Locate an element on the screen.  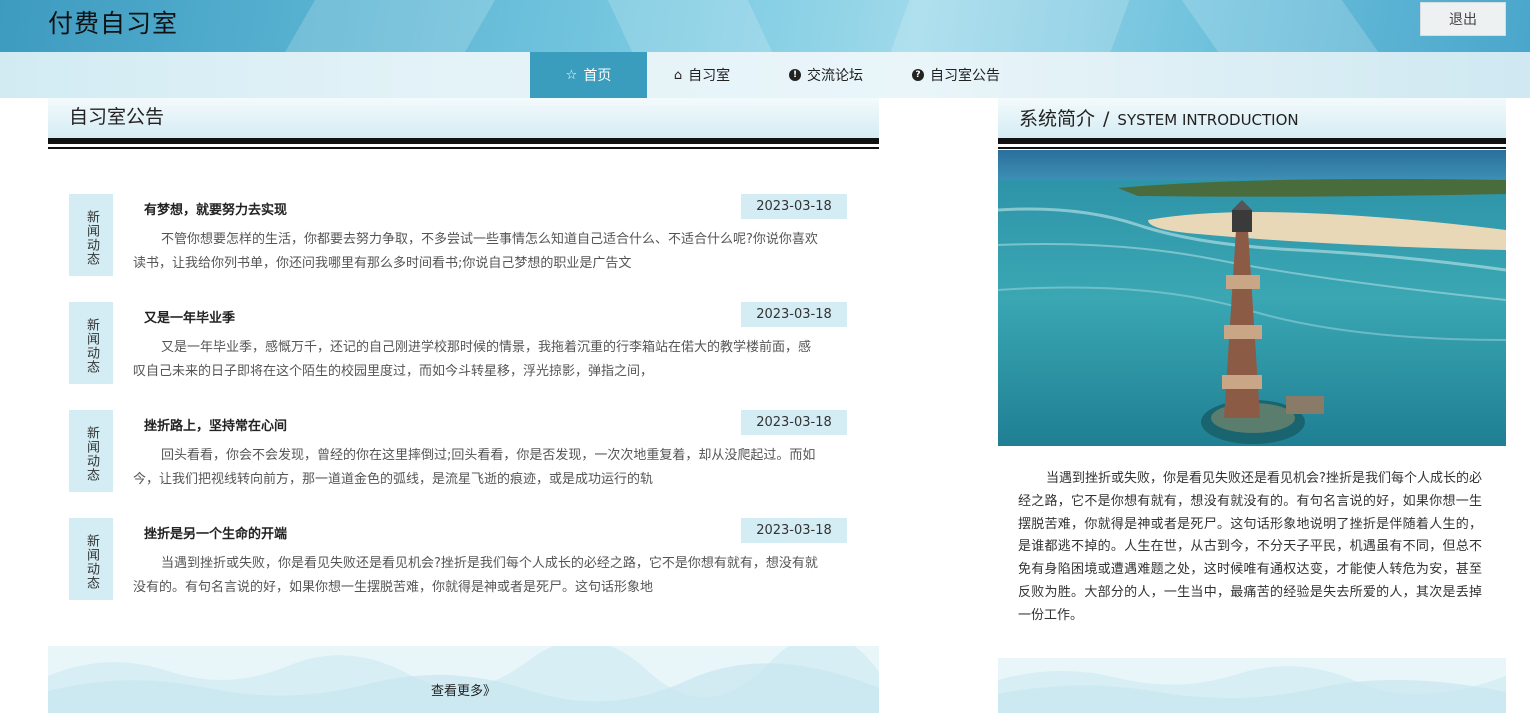
news-title: 挫折路上，坚持常在心间 is located at coordinates (215, 424).